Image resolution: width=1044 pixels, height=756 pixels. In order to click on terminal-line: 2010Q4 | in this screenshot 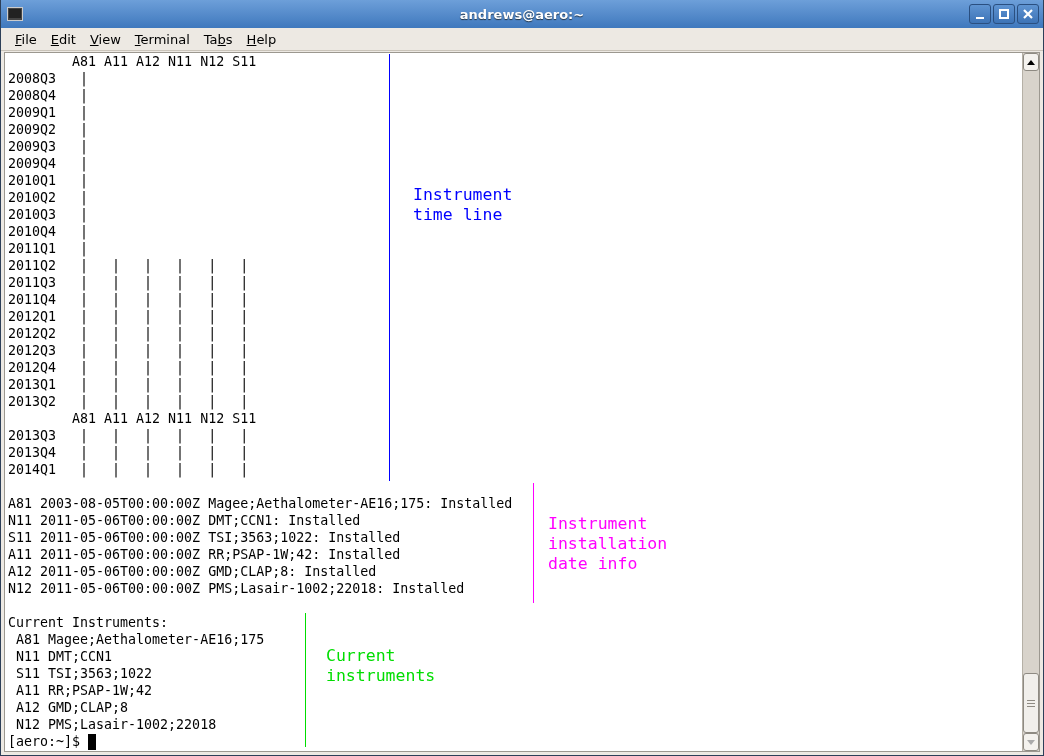, I will do `click(48, 231)`.